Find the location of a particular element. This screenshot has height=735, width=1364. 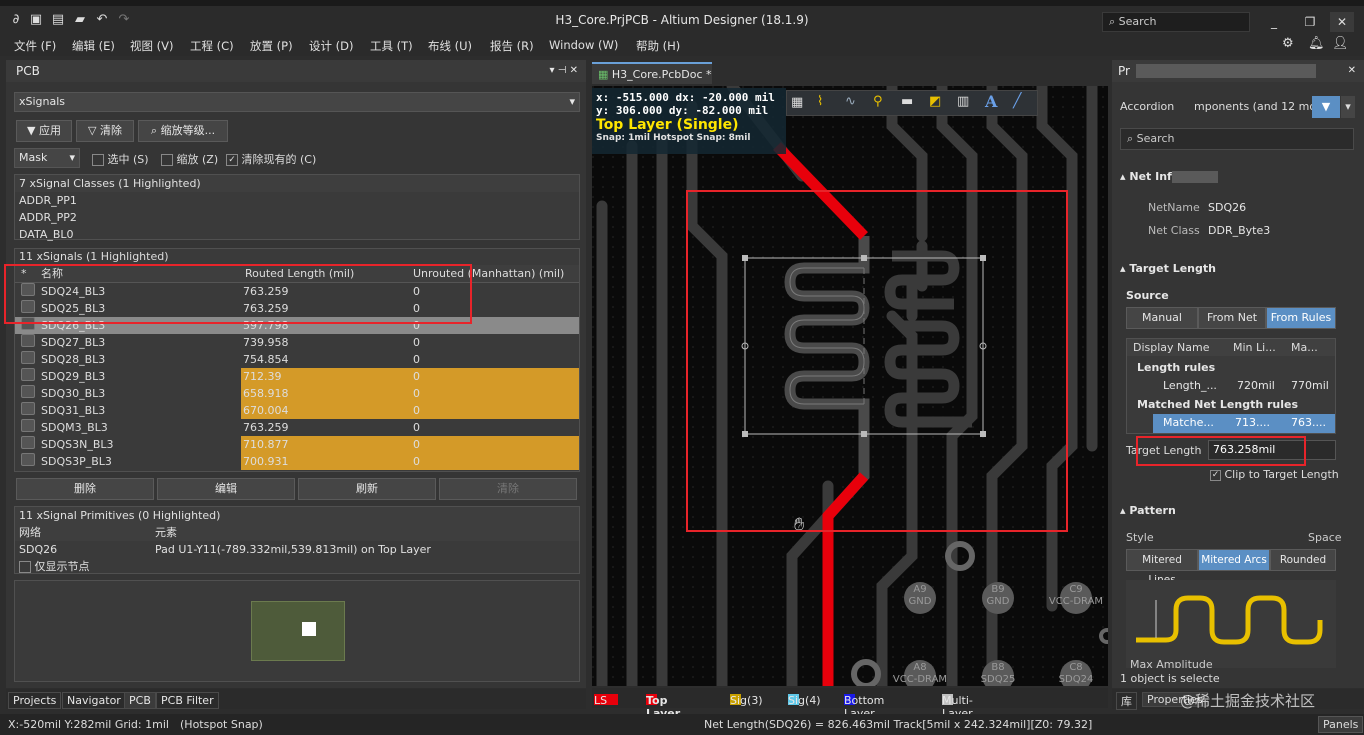

list-item: ADDR_PP2 is located at coordinates (297, 217).